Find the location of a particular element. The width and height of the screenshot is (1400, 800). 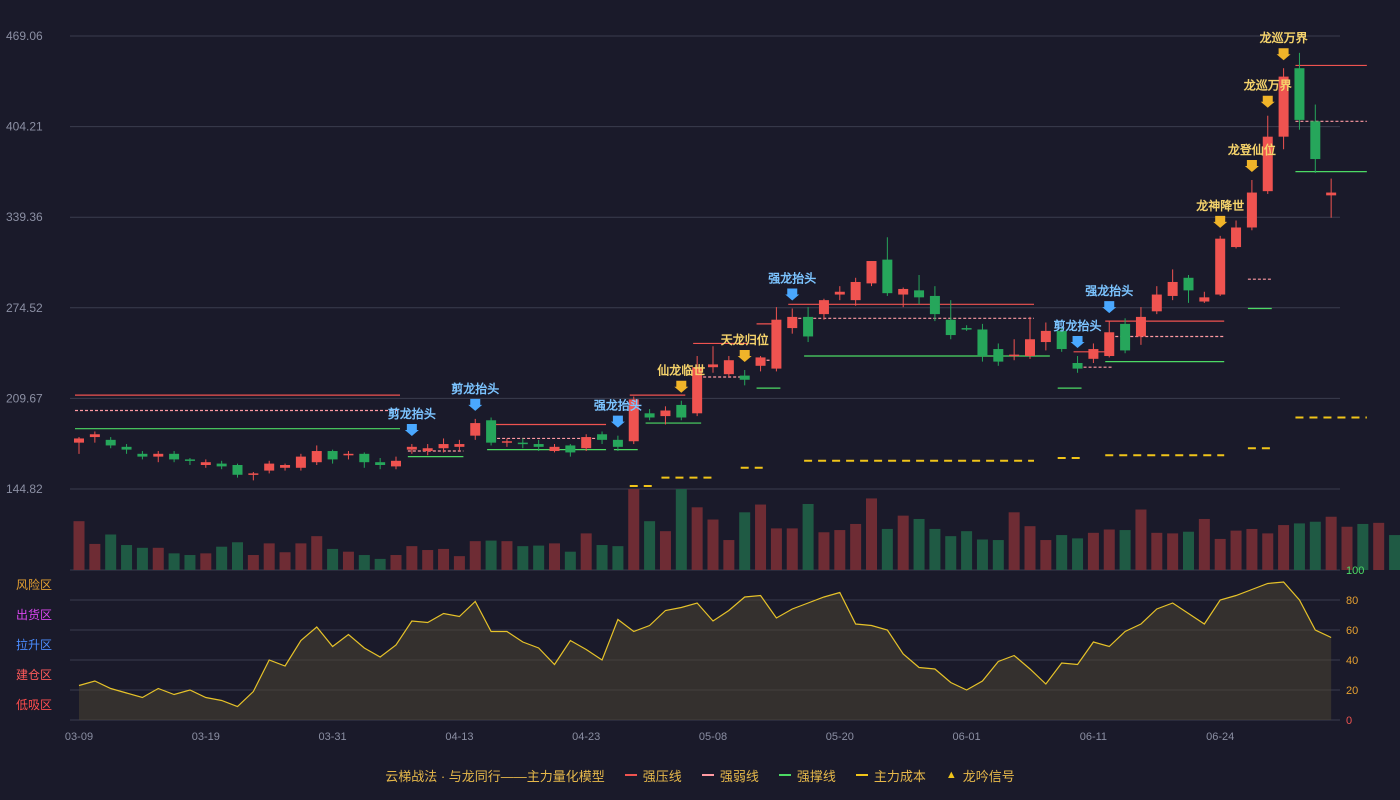

date-tick-label: 05-20 is located at coordinates (840, 737).